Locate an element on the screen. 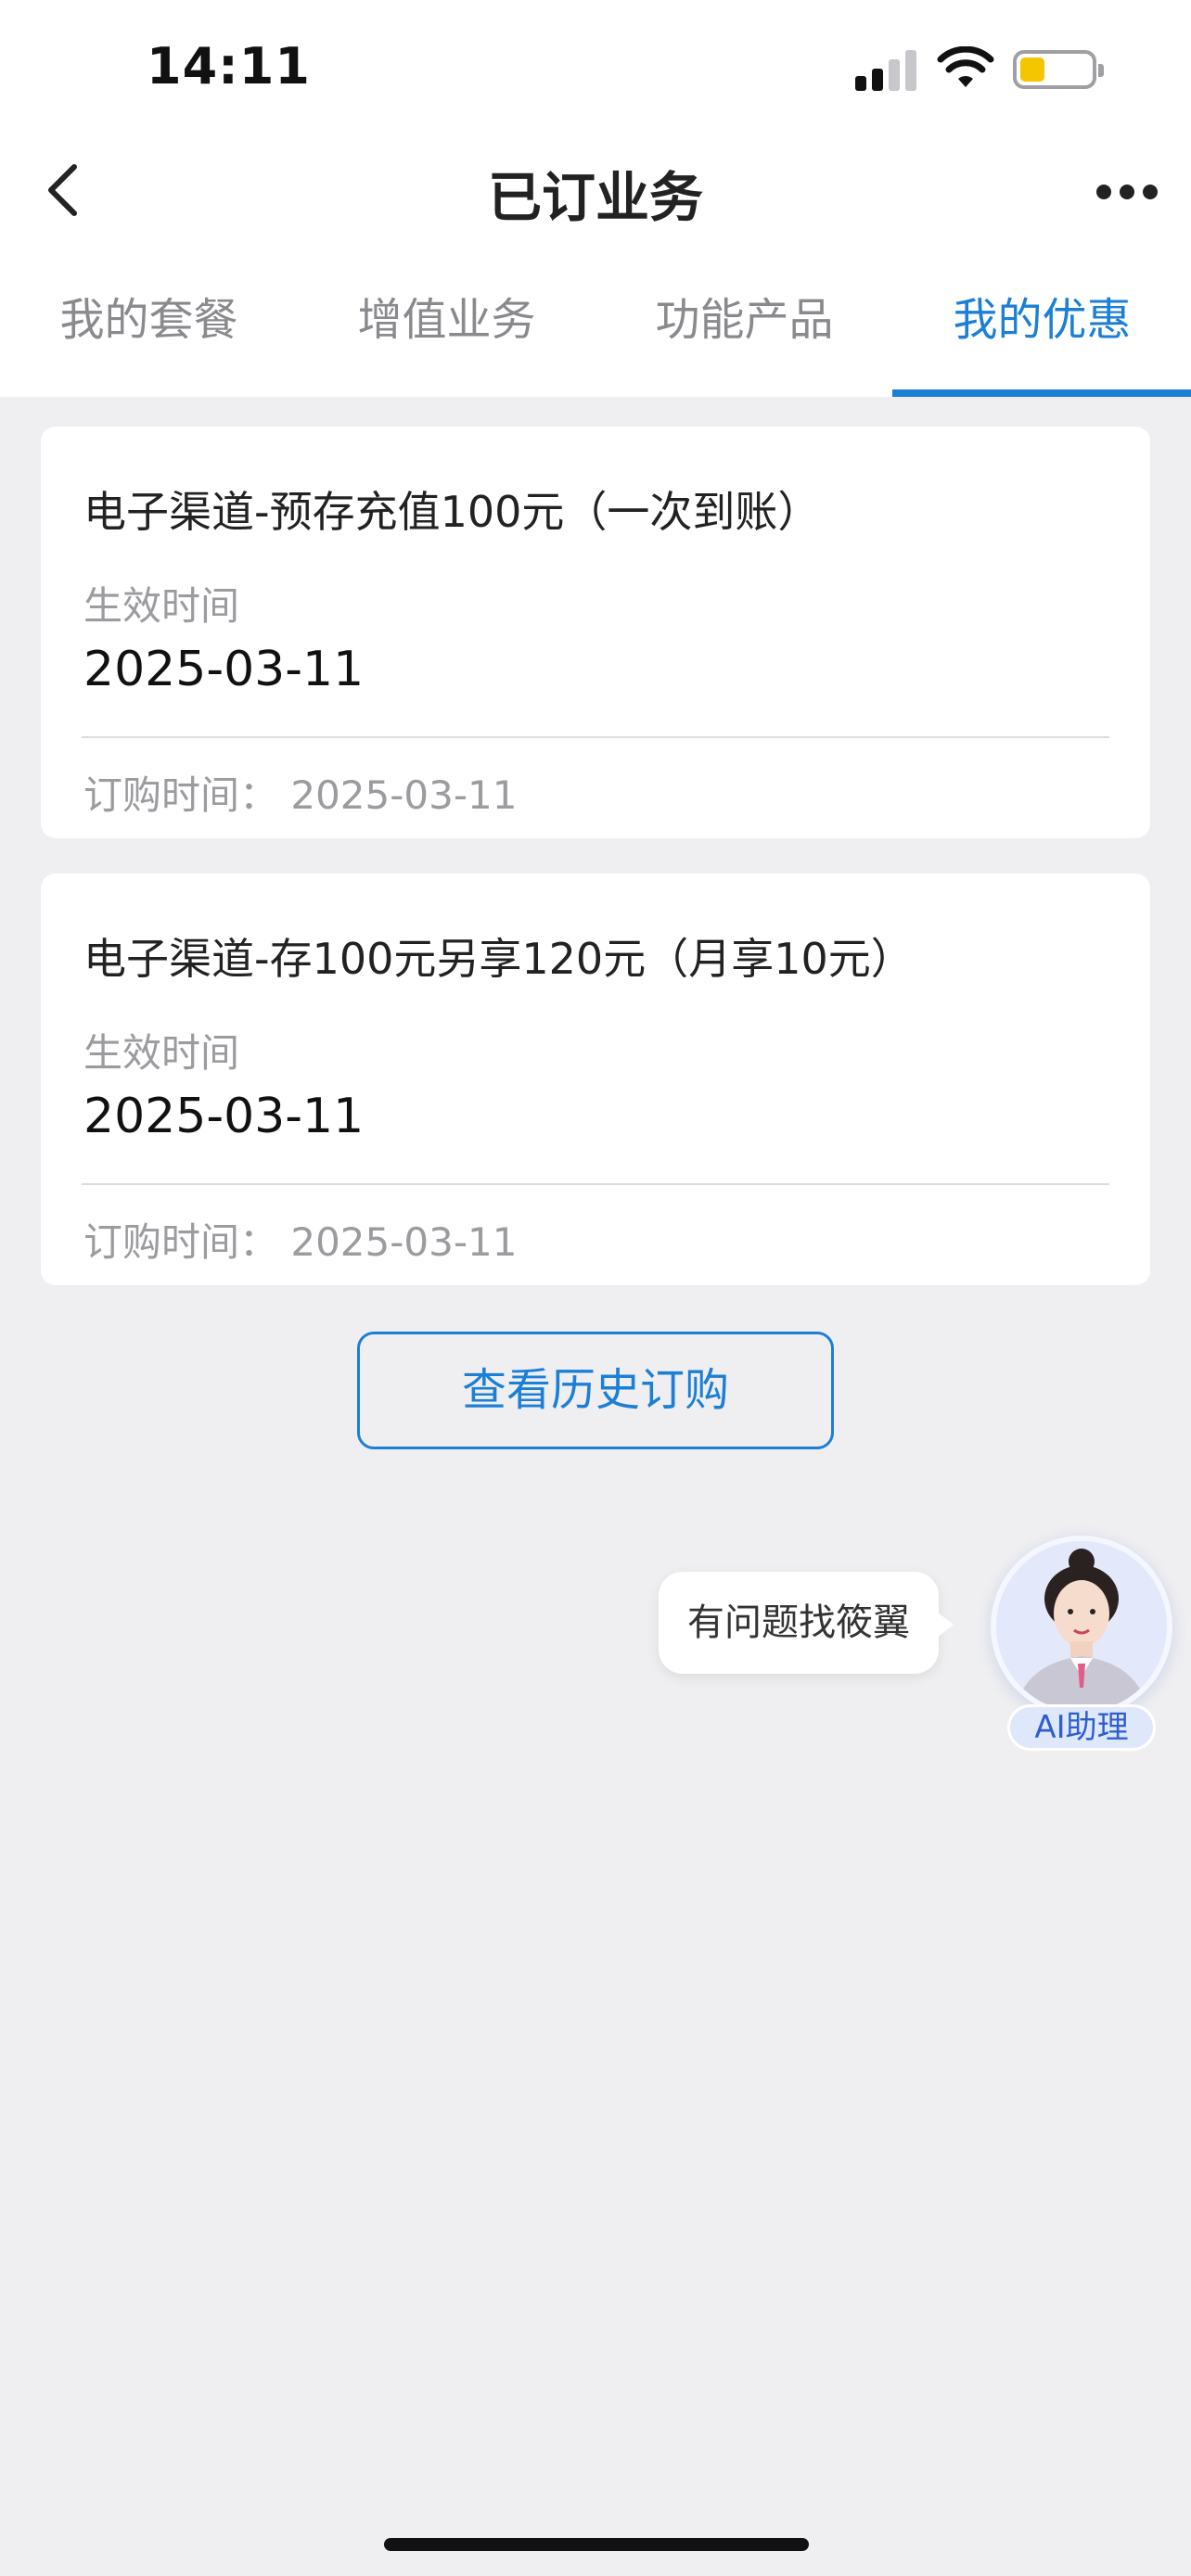 The image size is (1191, 2576). offer-title: 电子渠道-预存充值100元（一次到账） is located at coordinates (452, 512).